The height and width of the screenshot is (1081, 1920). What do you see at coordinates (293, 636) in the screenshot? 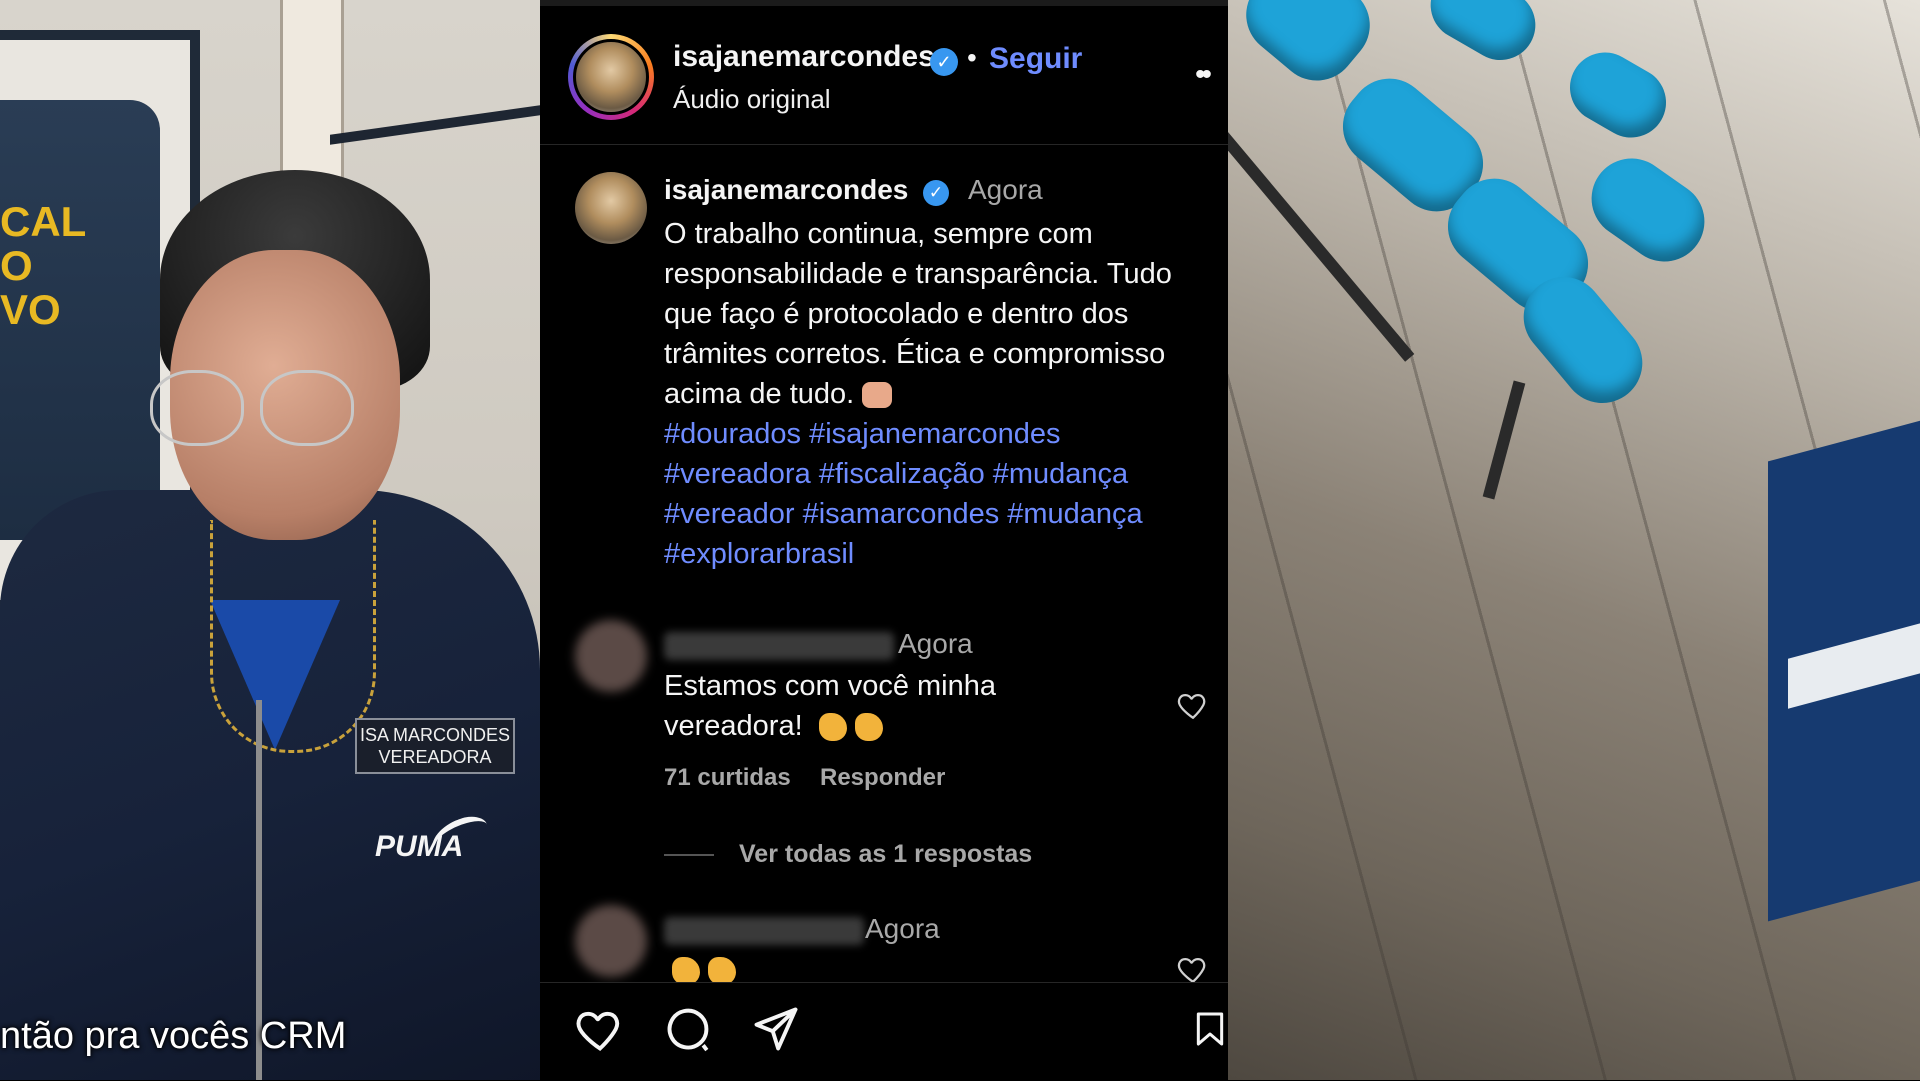
I see `necklace` at bounding box center [293, 636].